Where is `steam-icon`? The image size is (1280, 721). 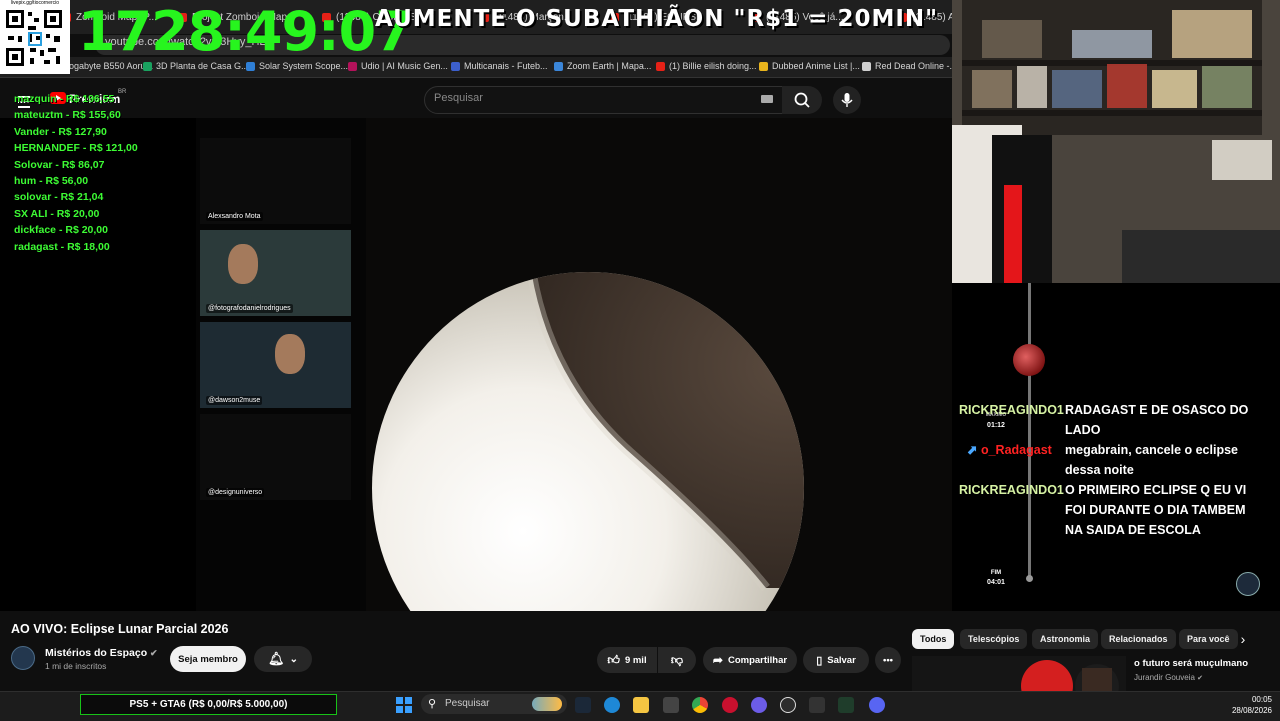
steam-icon is located at coordinates (583, 705).